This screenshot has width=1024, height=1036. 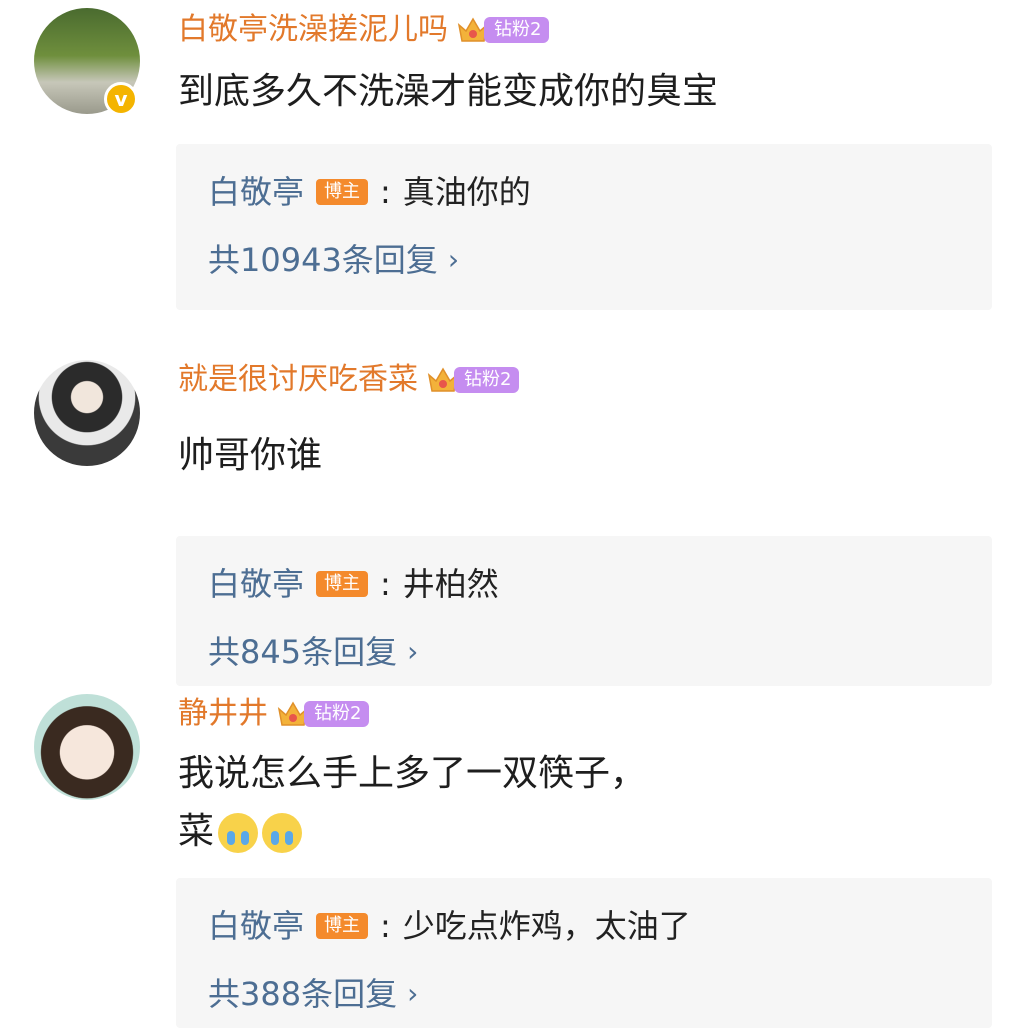 What do you see at coordinates (313, 30) in the screenshot?
I see `username: 白敬亭洗澡搓泥儿吗` at bounding box center [313, 30].